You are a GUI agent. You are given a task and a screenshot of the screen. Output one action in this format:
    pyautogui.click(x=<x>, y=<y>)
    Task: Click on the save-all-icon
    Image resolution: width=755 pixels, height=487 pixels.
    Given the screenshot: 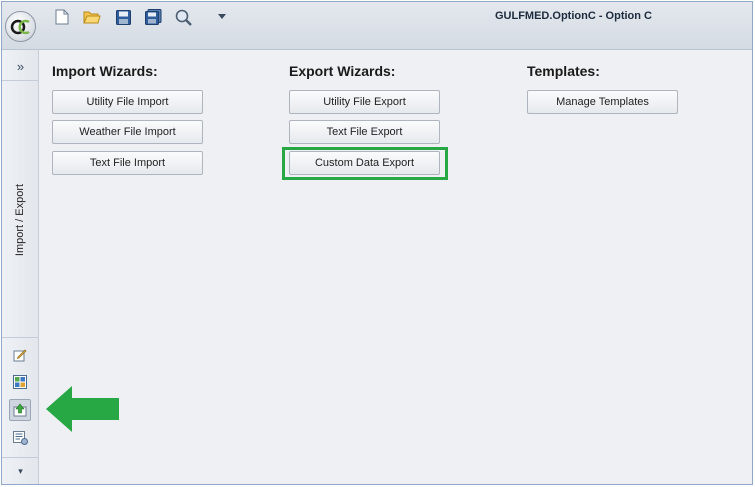 What is the action you would take?
    pyautogui.click(x=152, y=17)
    